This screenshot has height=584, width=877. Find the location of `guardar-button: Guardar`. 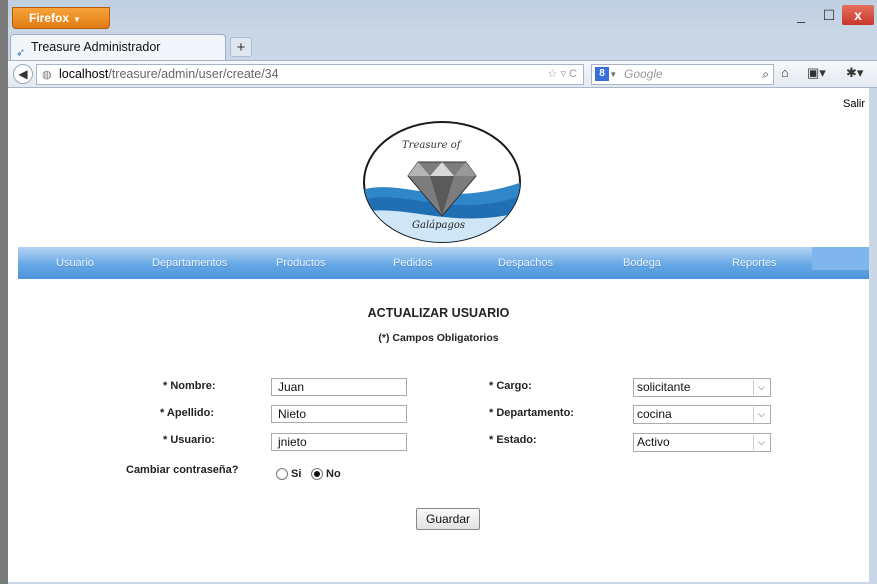

guardar-button: Guardar is located at coordinates (448, 519).